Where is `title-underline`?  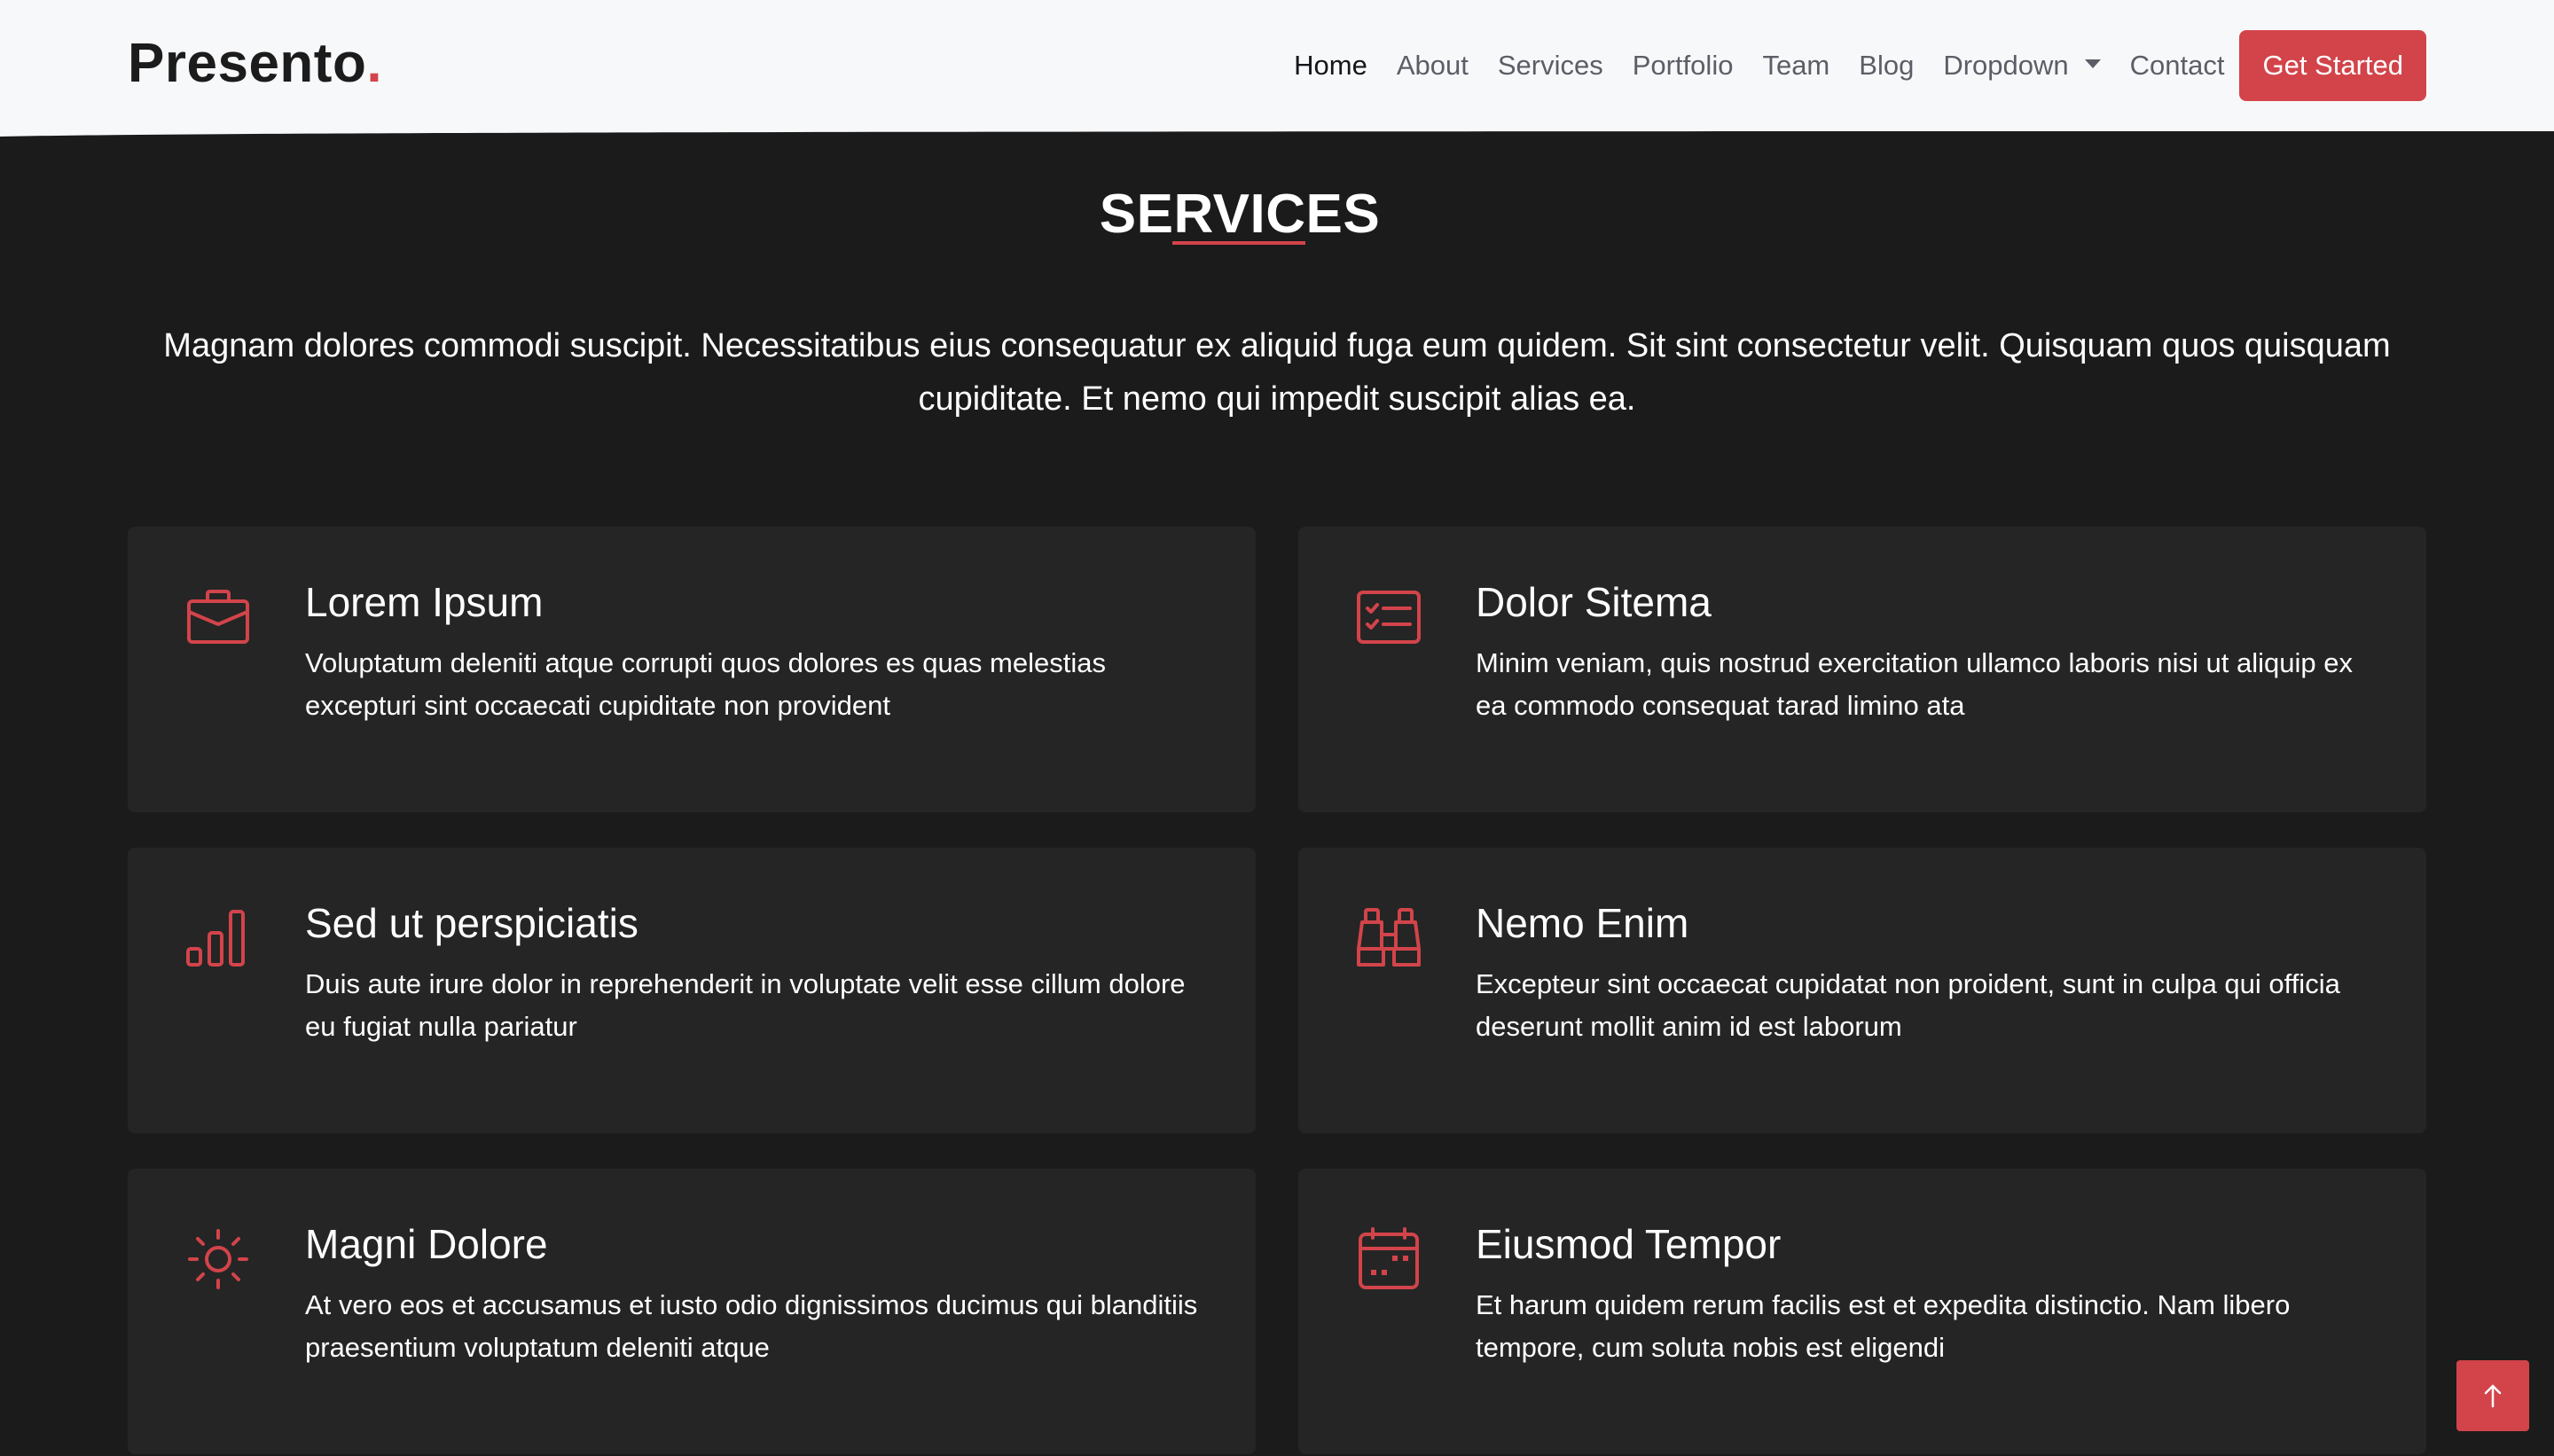 title-underline is located at coordinates (1238, 243).